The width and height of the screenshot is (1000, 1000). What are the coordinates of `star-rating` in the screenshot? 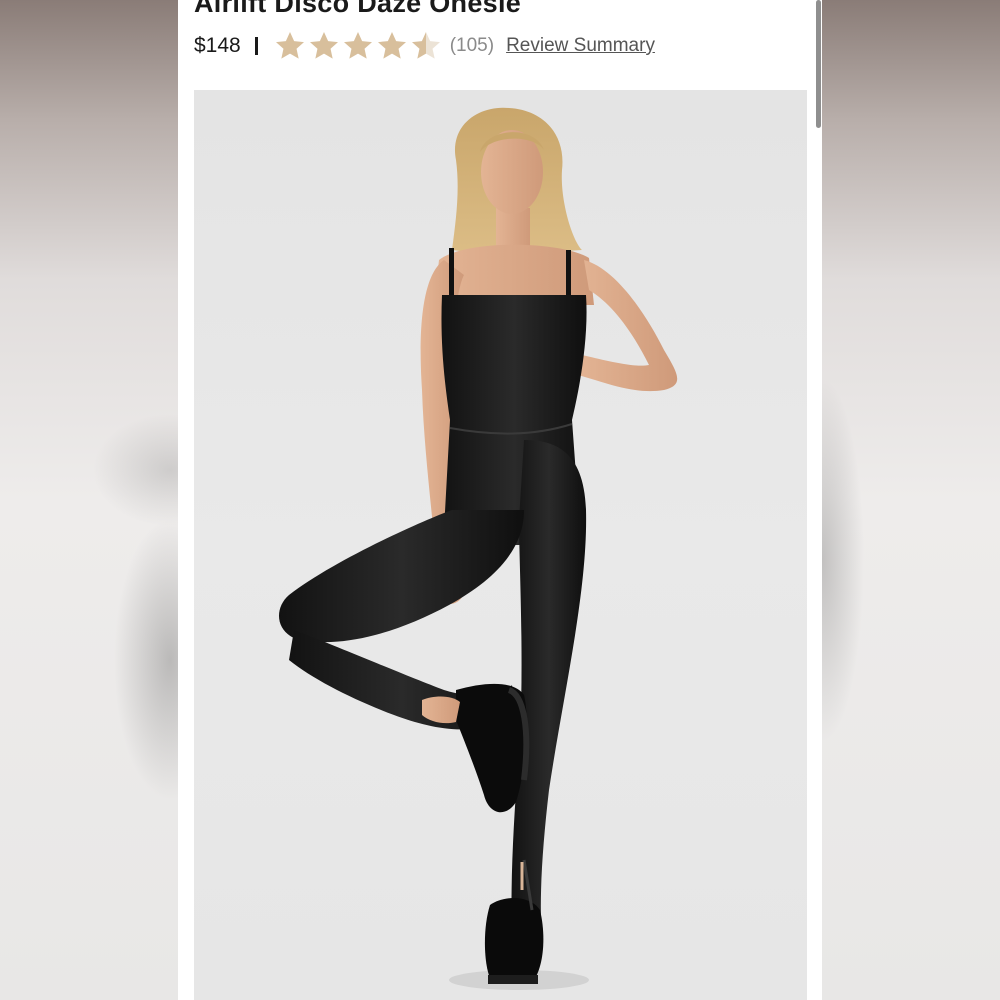 It's located at (358, 46).